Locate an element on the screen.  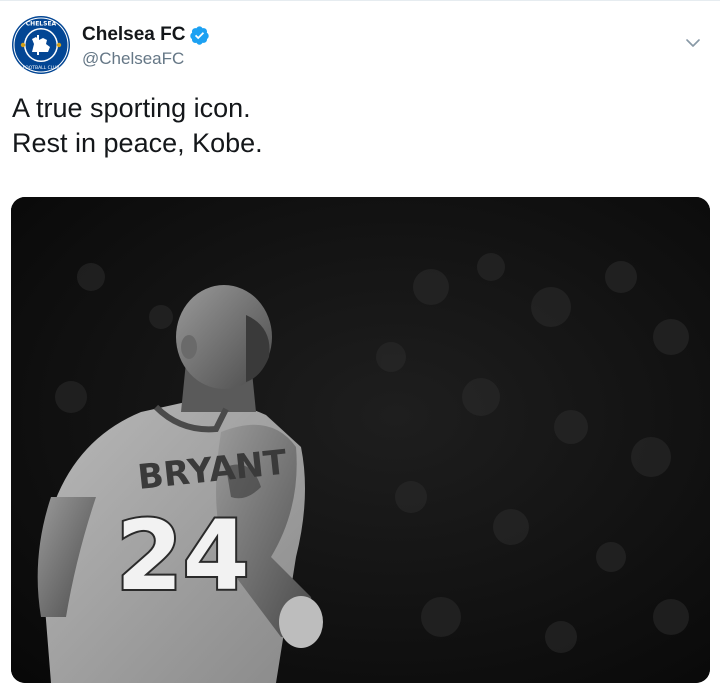
display-name-row: Chelsea FC is located at coordinates (146, 35).